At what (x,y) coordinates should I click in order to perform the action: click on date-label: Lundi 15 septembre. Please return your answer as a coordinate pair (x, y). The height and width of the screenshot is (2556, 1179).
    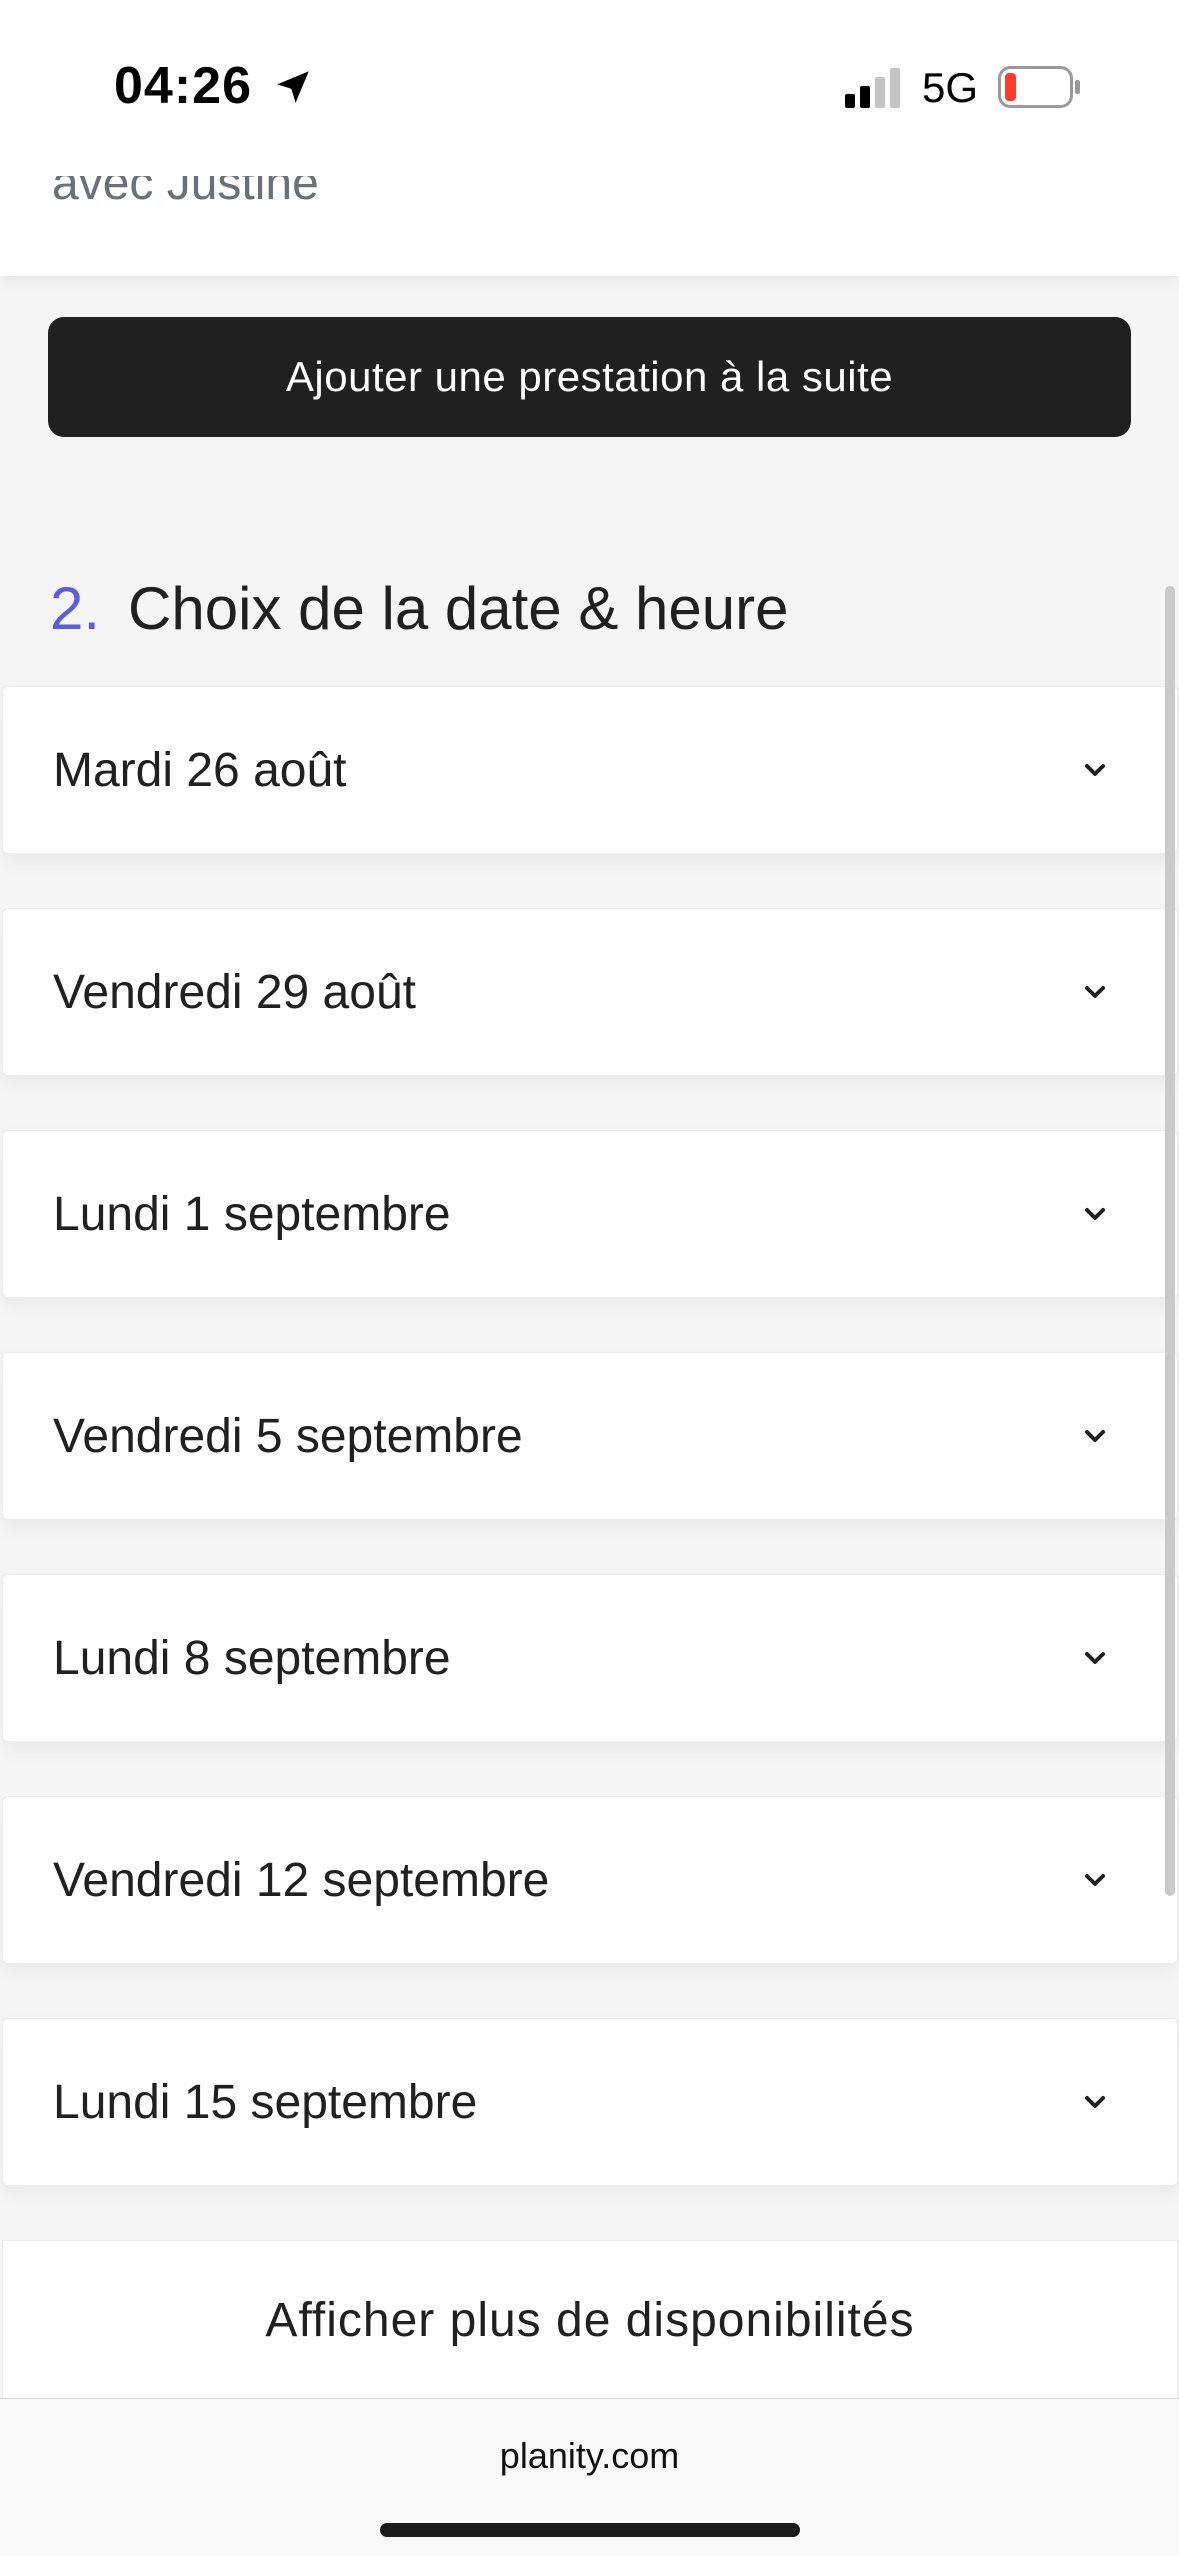
    Looking at the image, I should click on (265, 2102).